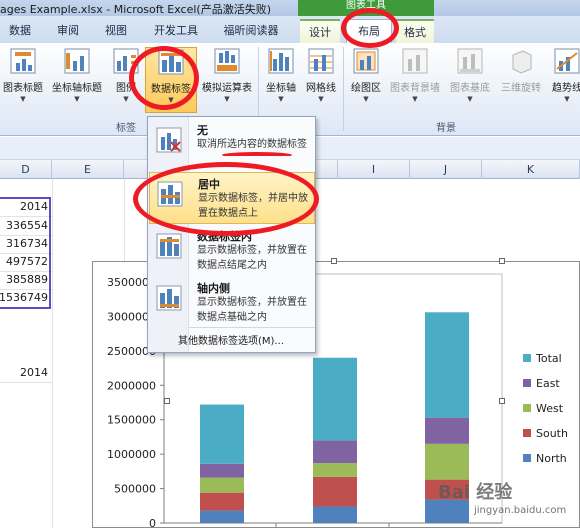 This screenshot has height=528, width=580. What do you see at coordinates (52, 353) in the screenshot?
I see `grid-line` at bounding box center [52, 353].